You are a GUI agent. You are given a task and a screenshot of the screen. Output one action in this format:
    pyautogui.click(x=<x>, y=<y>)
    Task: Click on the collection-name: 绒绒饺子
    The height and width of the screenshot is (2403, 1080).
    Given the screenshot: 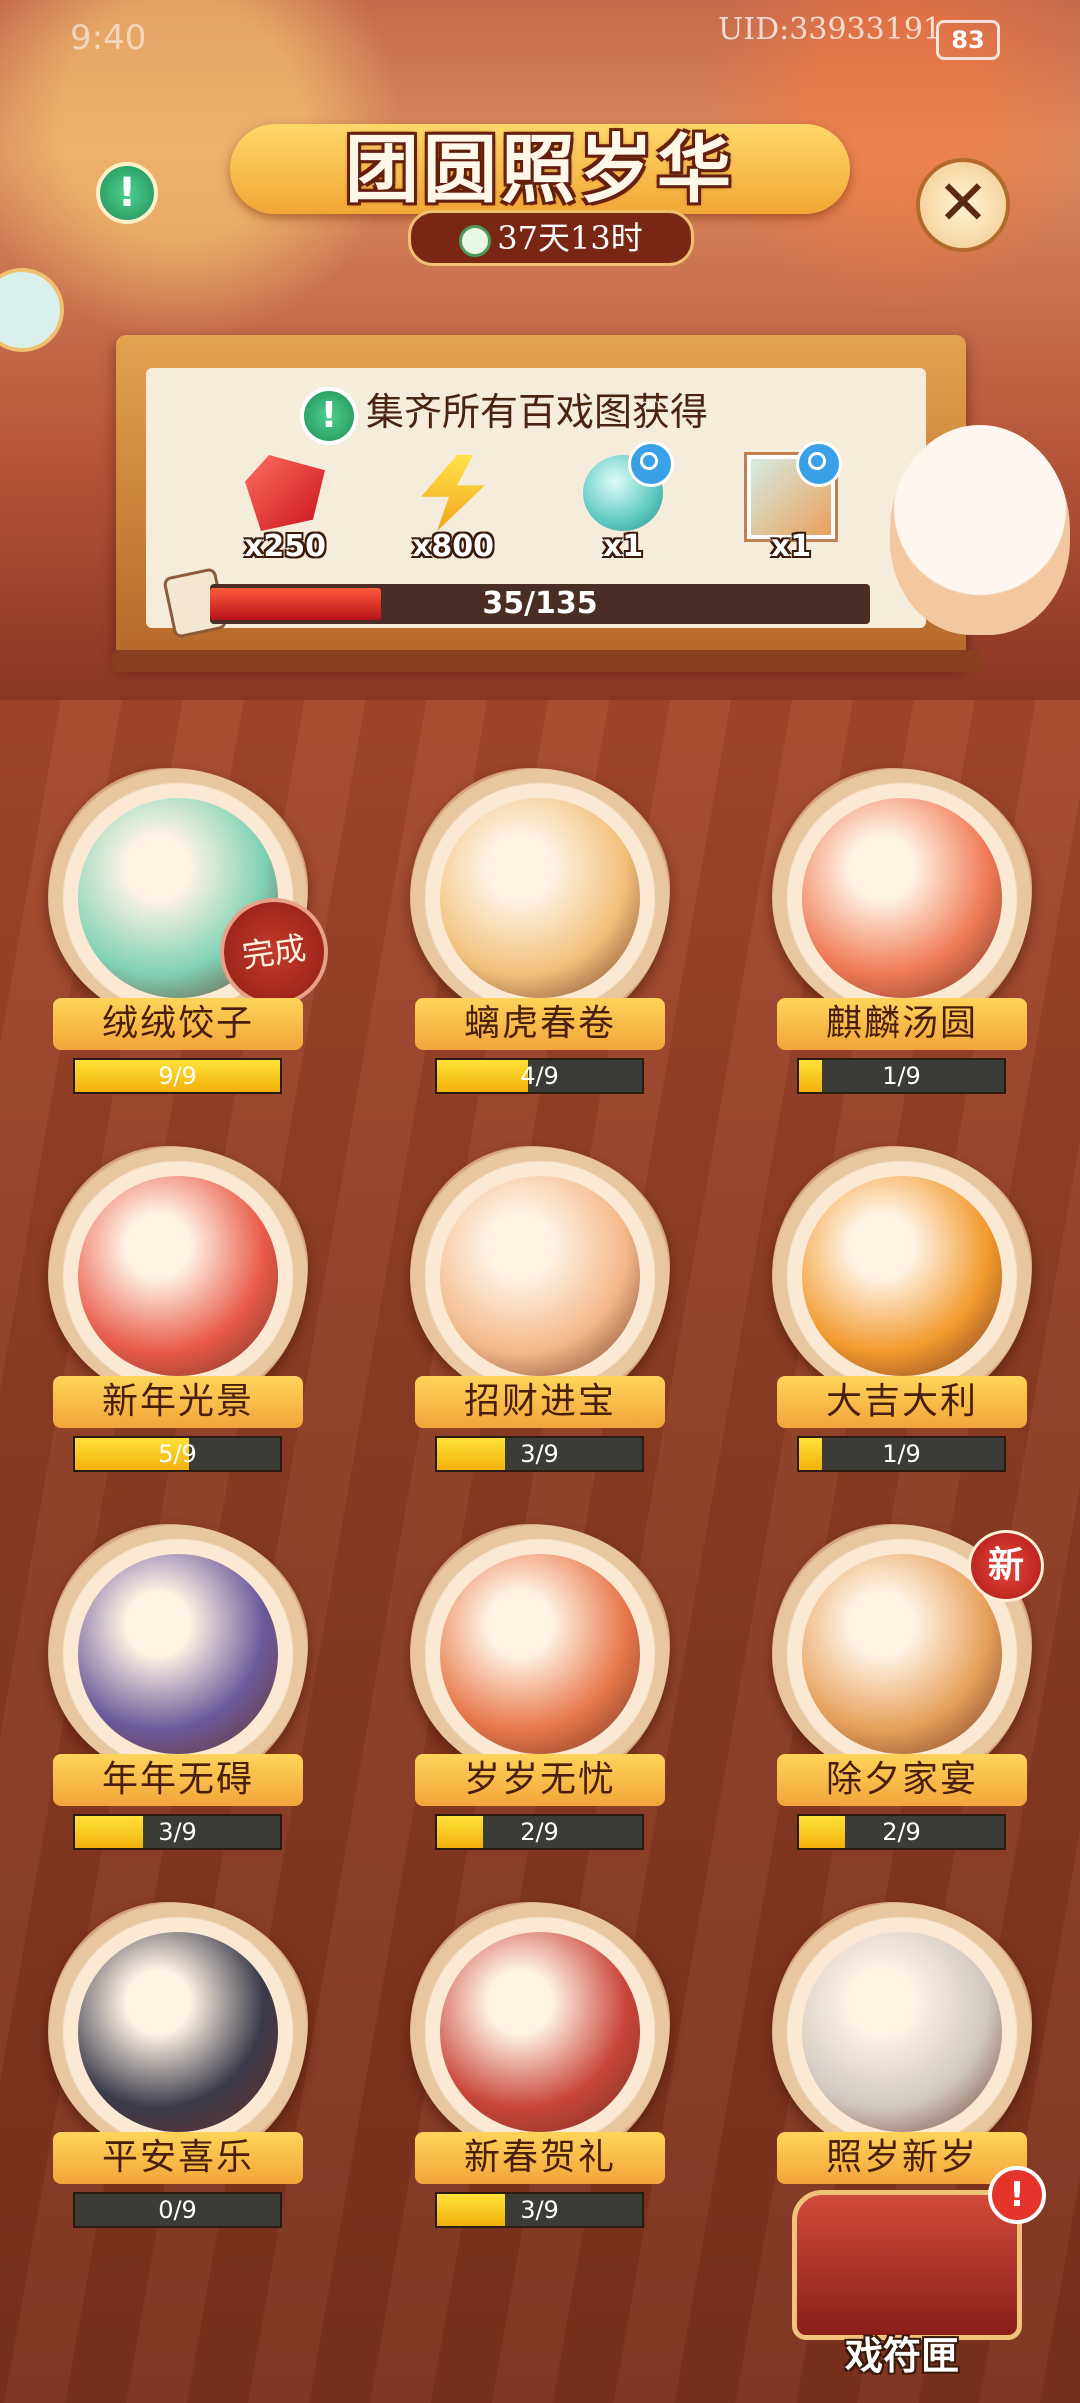 What is the action you would take?
    pyautogui.click(x=178, y=1024)
    